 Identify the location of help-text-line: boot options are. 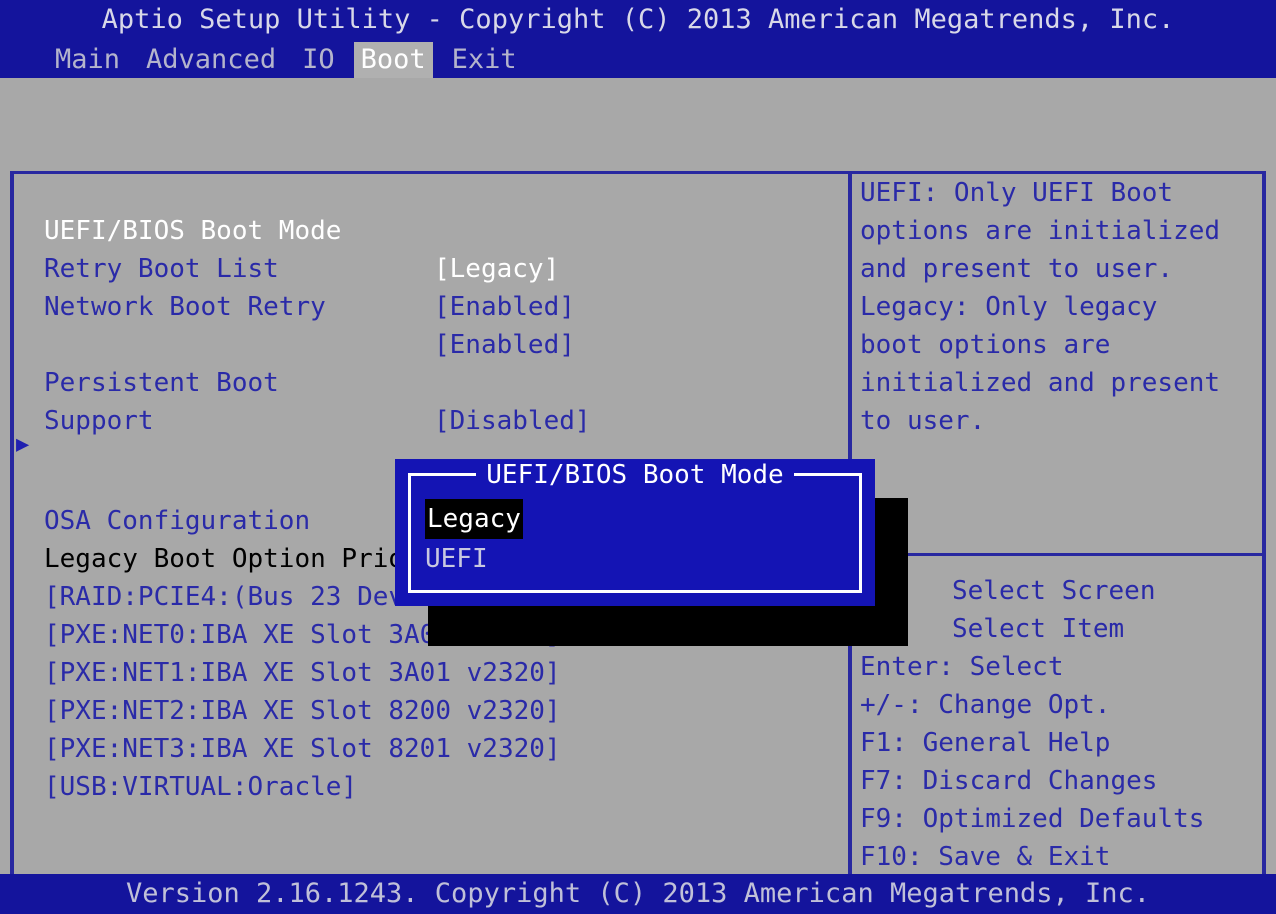
(985, 345).